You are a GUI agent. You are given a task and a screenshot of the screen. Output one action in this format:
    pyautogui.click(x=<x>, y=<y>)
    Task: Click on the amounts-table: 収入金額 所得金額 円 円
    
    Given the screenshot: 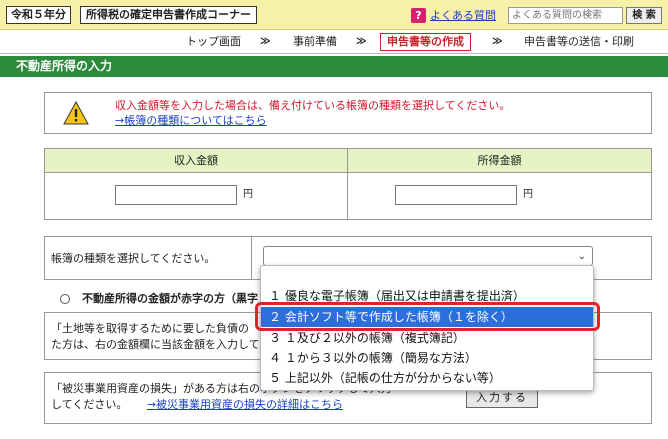 What is the action you would take?
    pyautogui.click(x=348, y=184)
    